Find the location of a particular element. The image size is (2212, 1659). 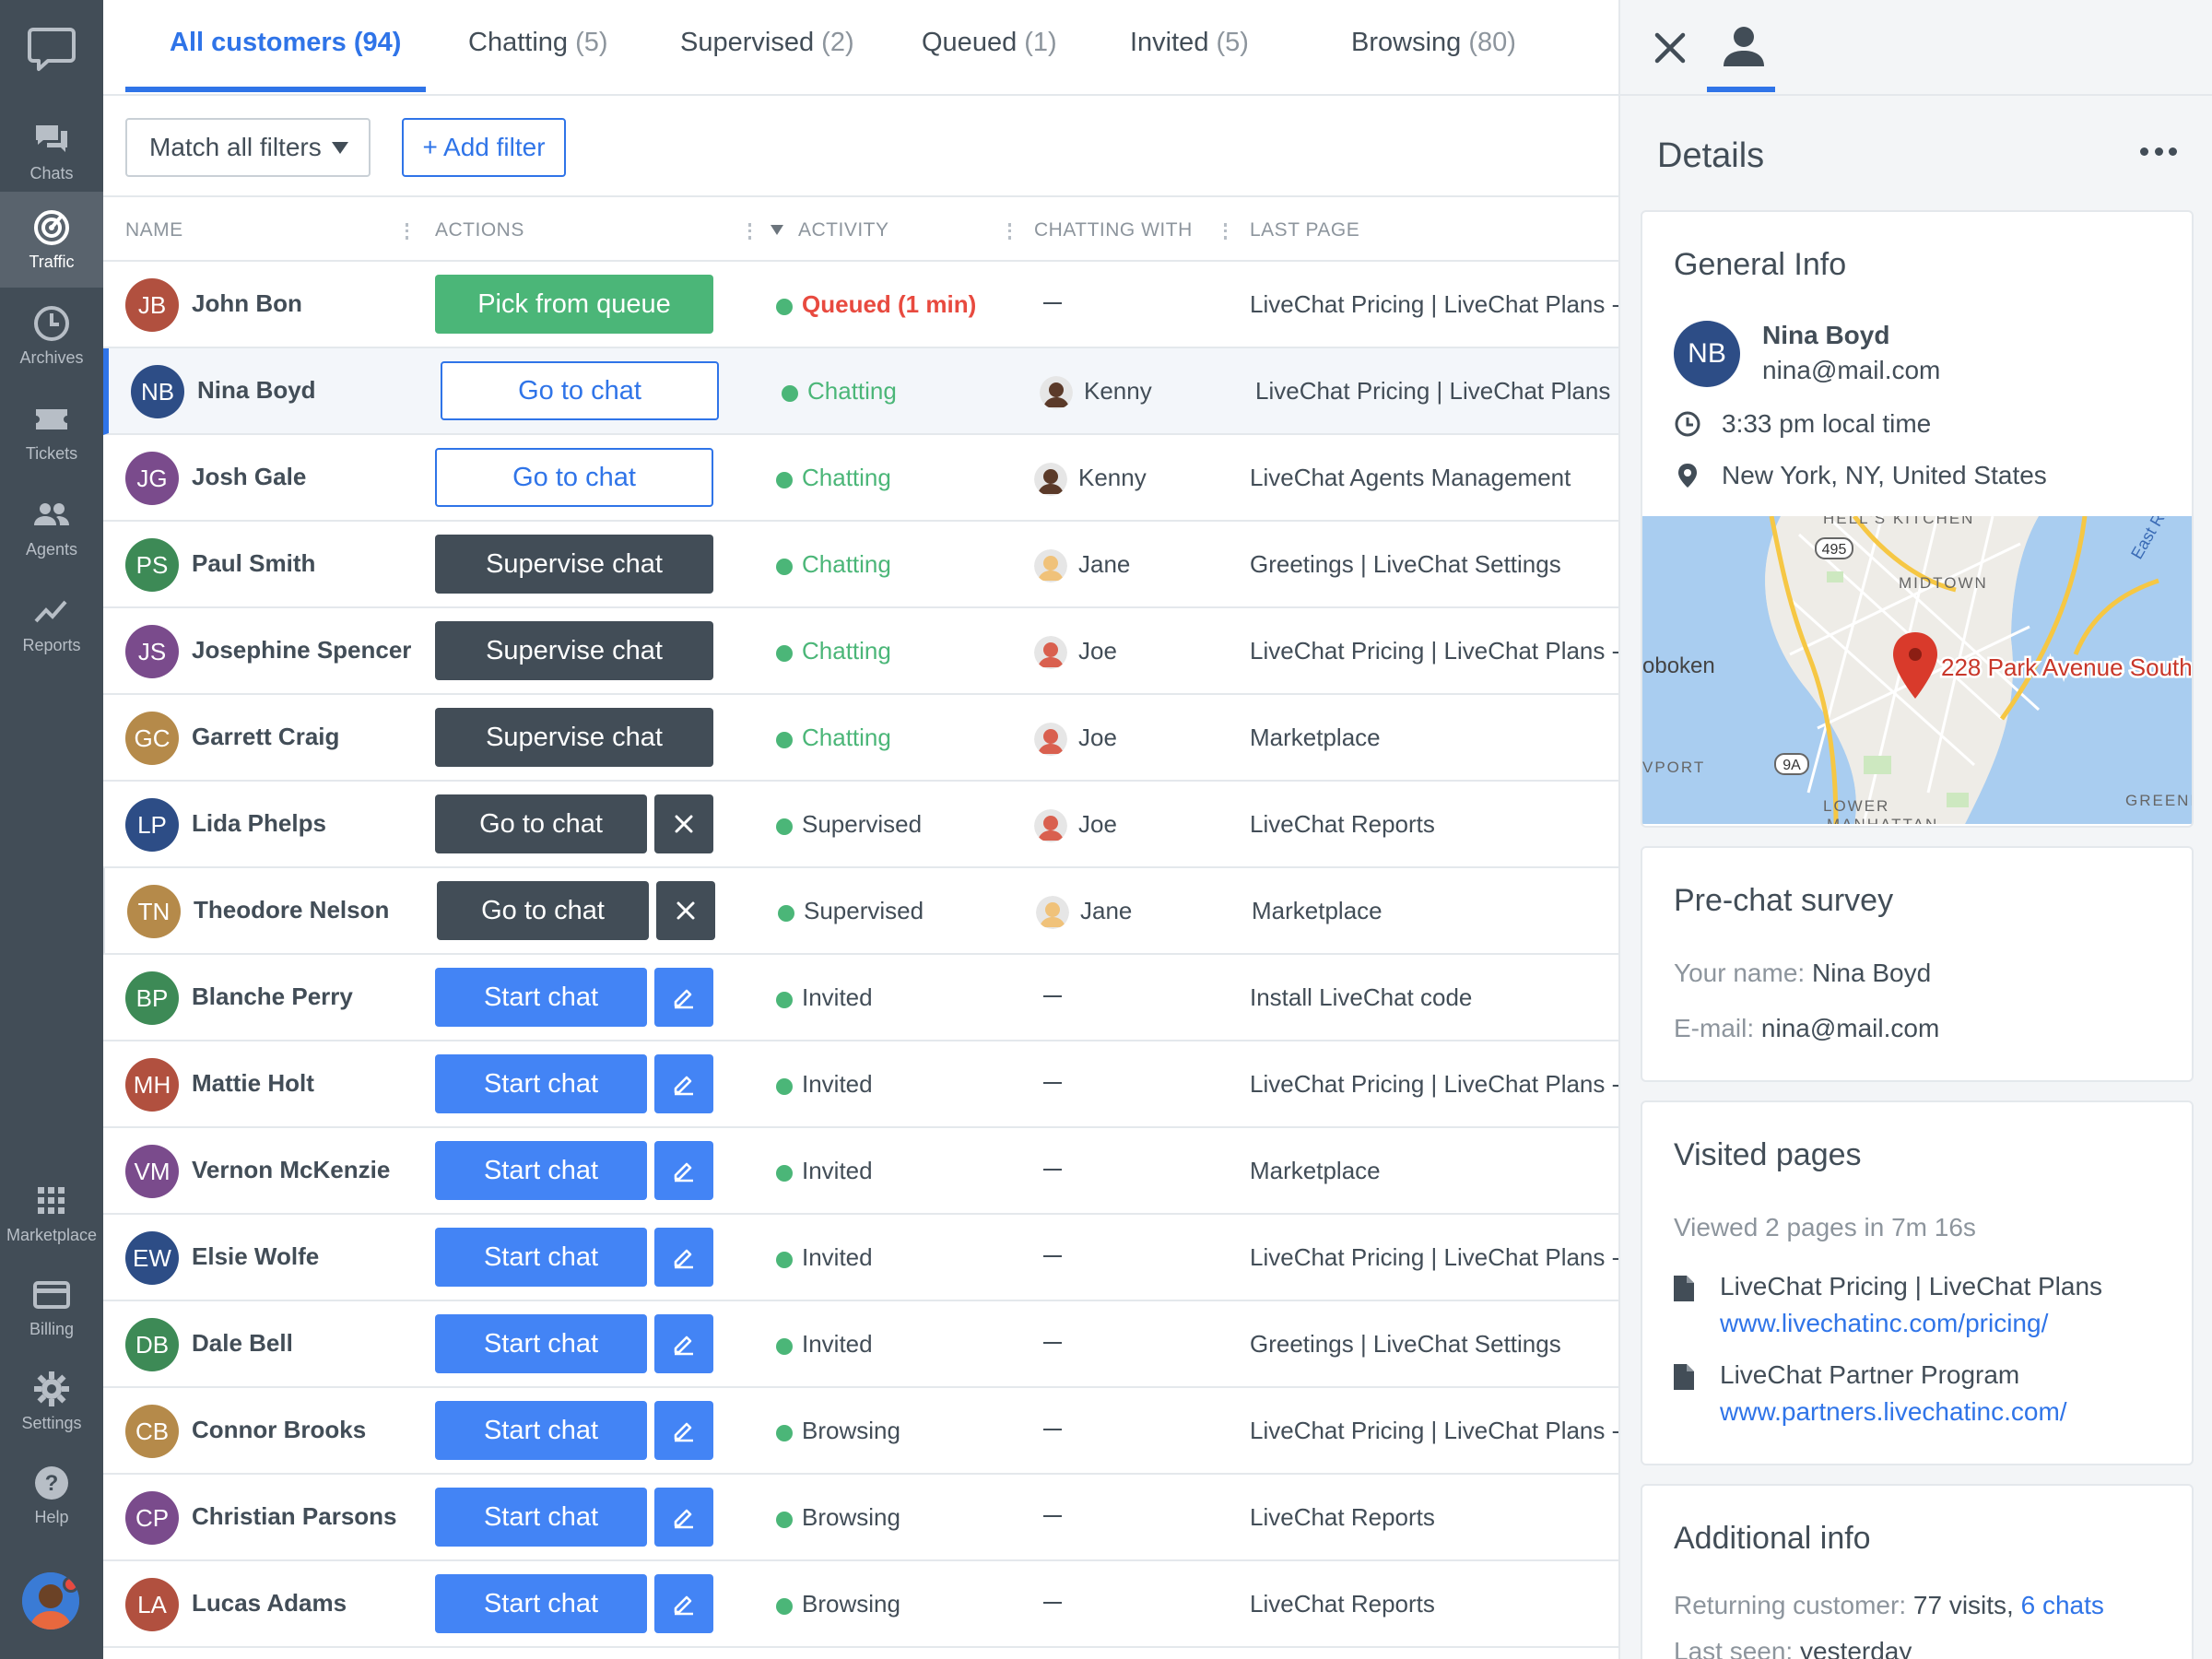

pick-from-queue-button: Pick from queue is located at coordinates (574, 304).